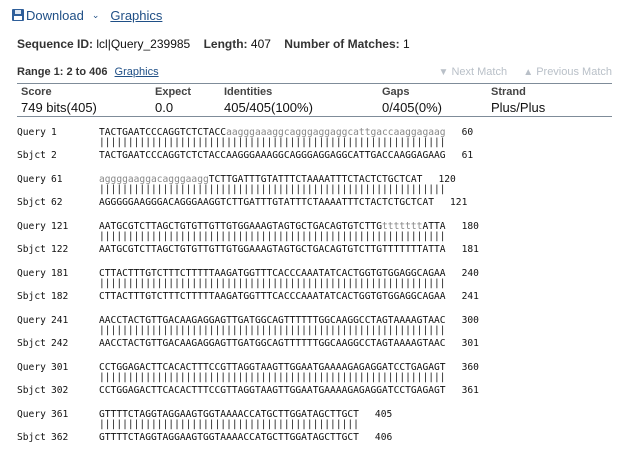 The image size is (619, 454). I want to click on expect-value: 0.0, so click(164, 107).